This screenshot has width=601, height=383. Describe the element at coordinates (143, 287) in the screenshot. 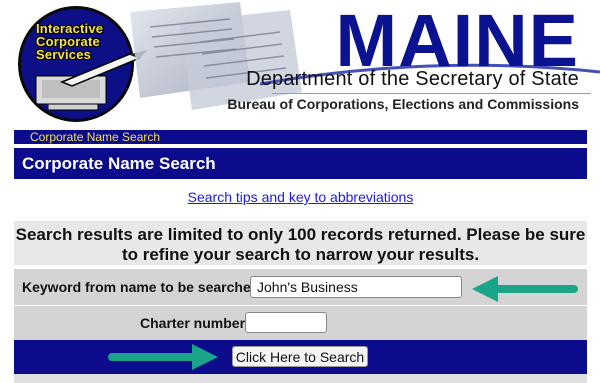

I see `keyword-label: Keyword from name to be searched:` at that location.